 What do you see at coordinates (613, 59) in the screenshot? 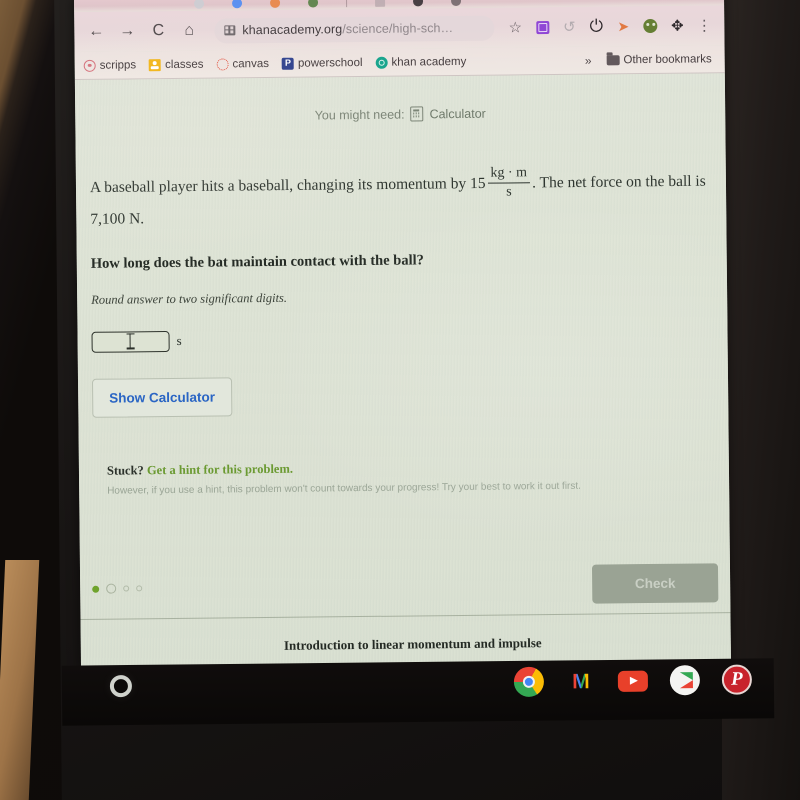
I see `folder-icon` at bounding box center [613, 59].